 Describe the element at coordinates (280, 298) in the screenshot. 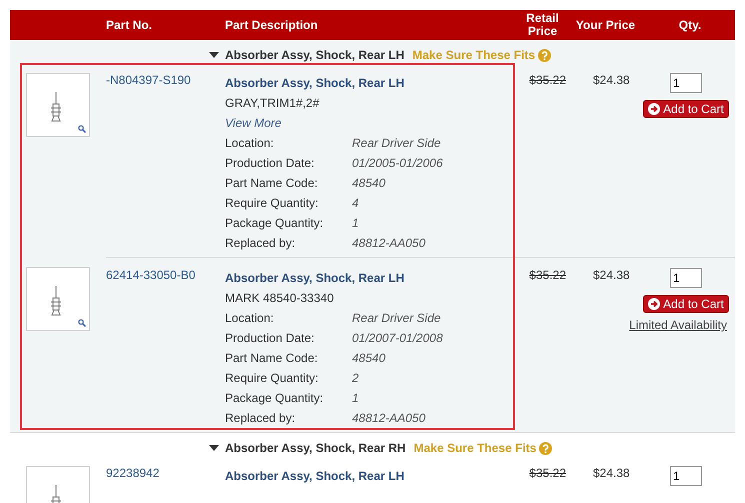

I see `part-note: MARK 48540-33340` at that location.